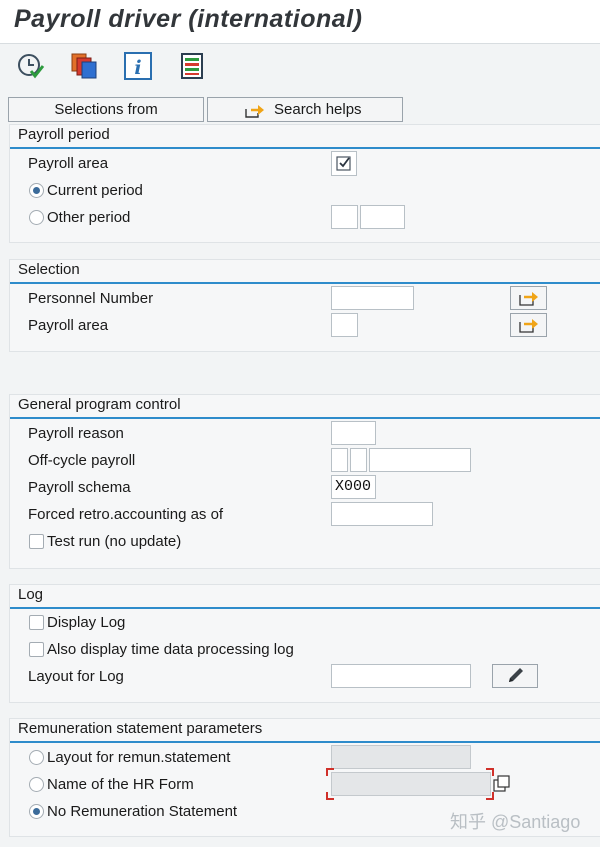  I want to click on no-remuneration-label: No Remuneration Statement, so click(142, 811).